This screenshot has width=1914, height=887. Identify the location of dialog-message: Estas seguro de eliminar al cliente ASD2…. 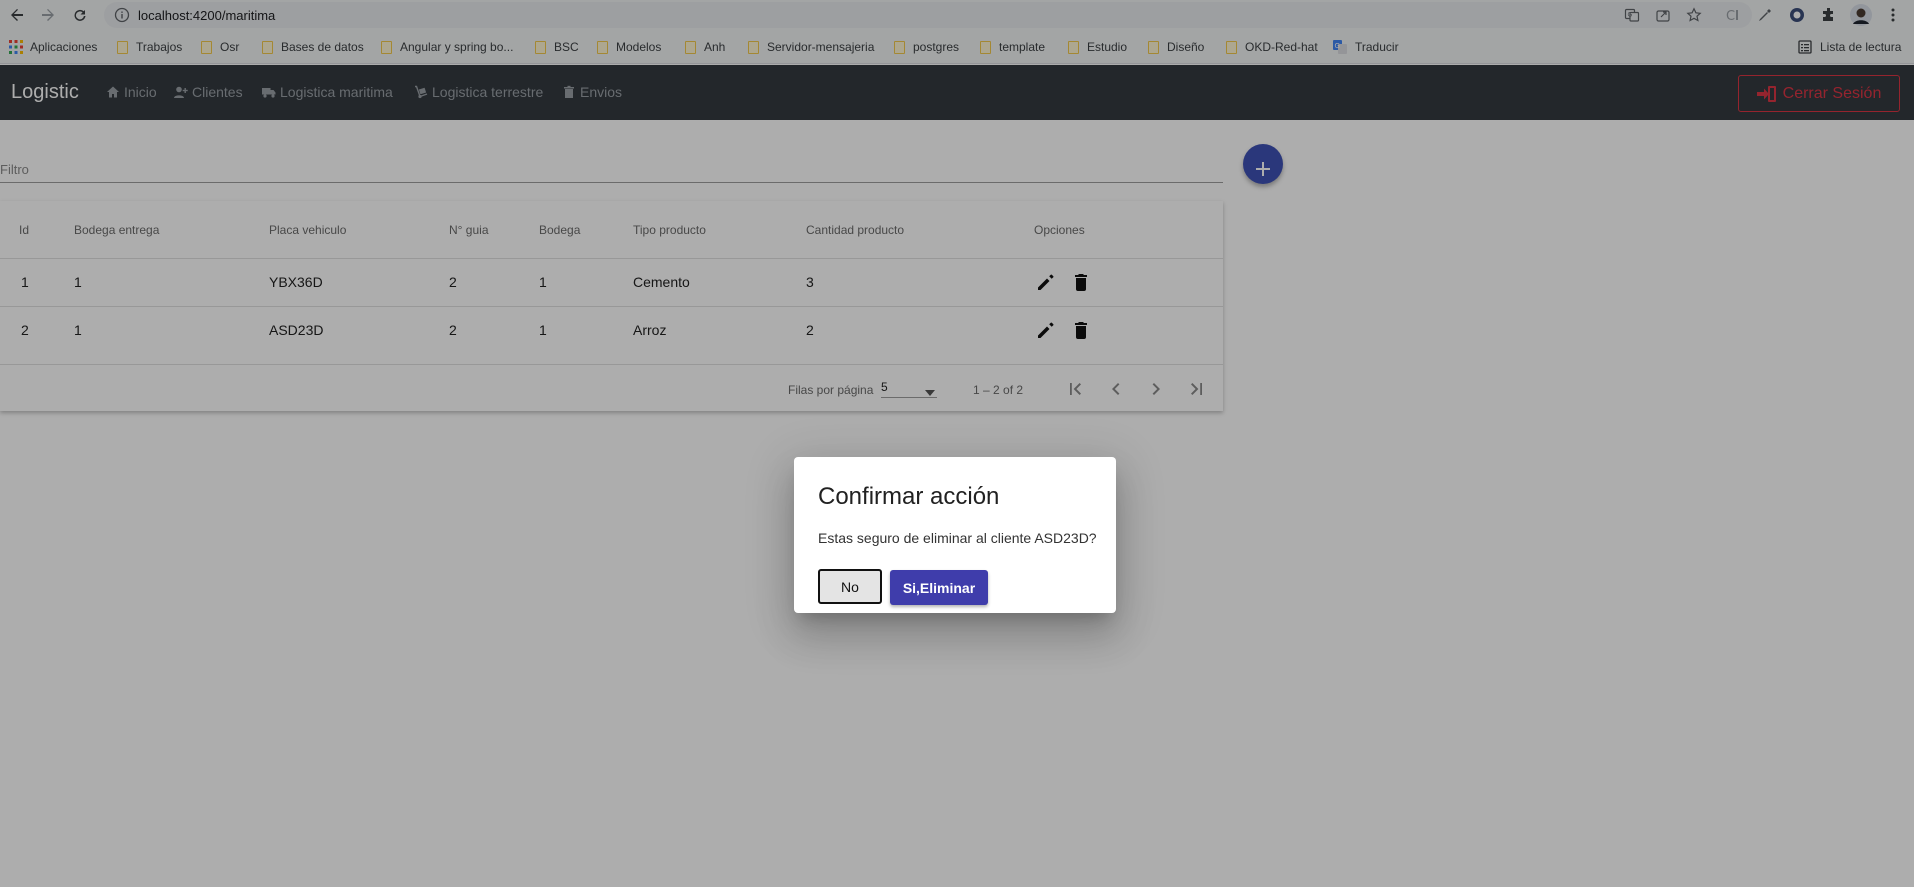
(957, 538).